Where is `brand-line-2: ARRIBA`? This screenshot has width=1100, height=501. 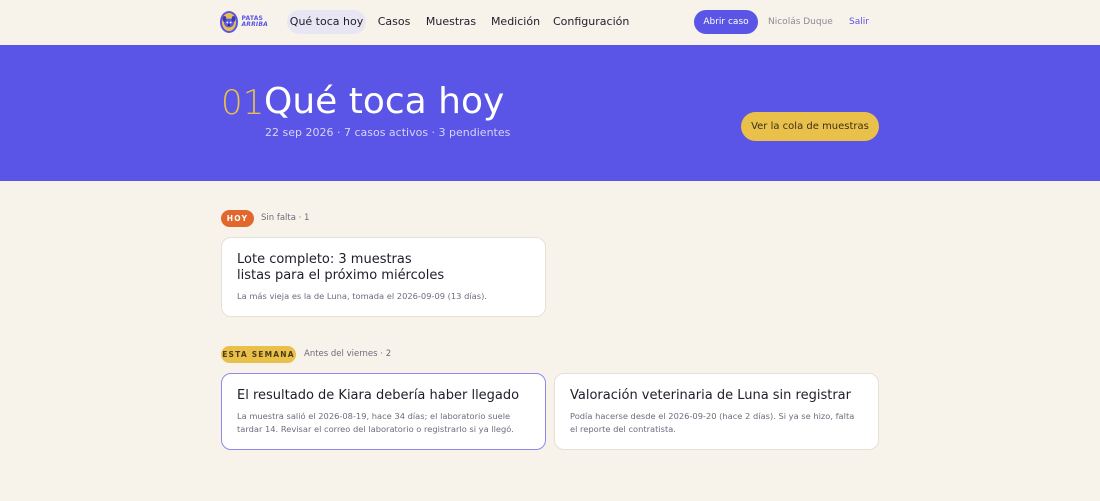
brand-line-2: ARRIBA is located at coordinates (254, 24).